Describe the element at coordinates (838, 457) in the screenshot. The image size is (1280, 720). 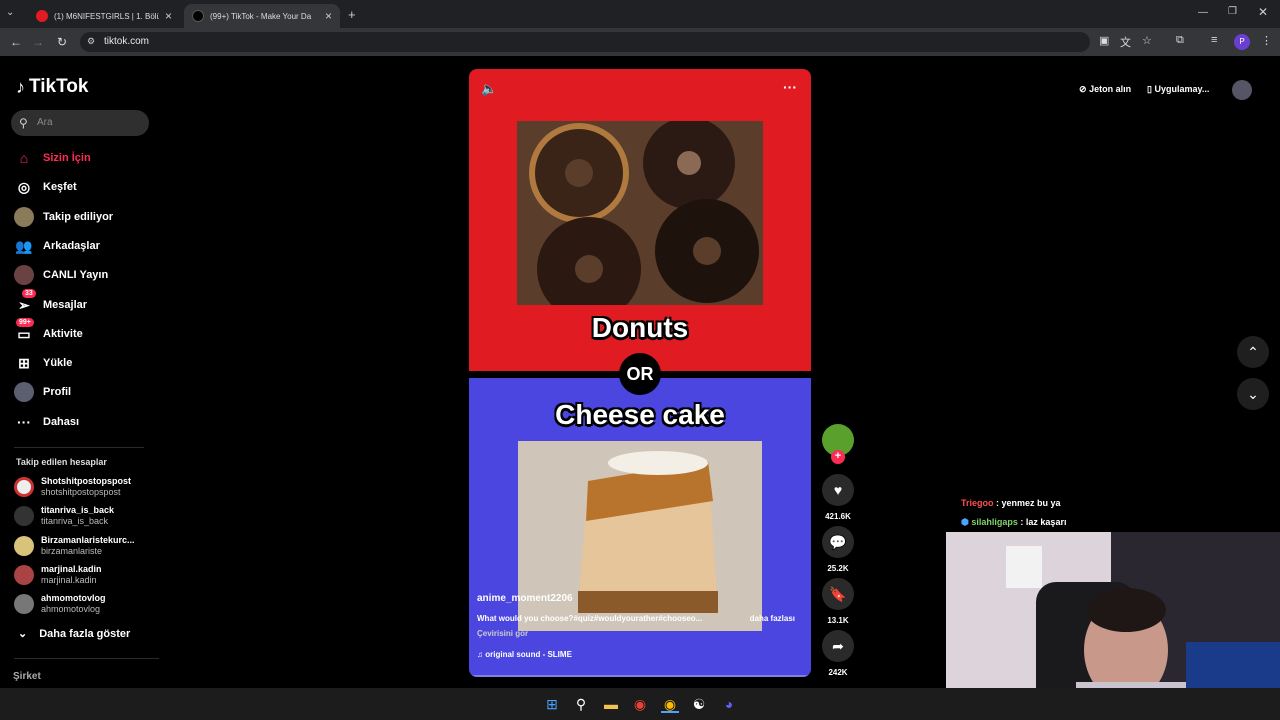
I see `follow-plus-icon: +` at that location.